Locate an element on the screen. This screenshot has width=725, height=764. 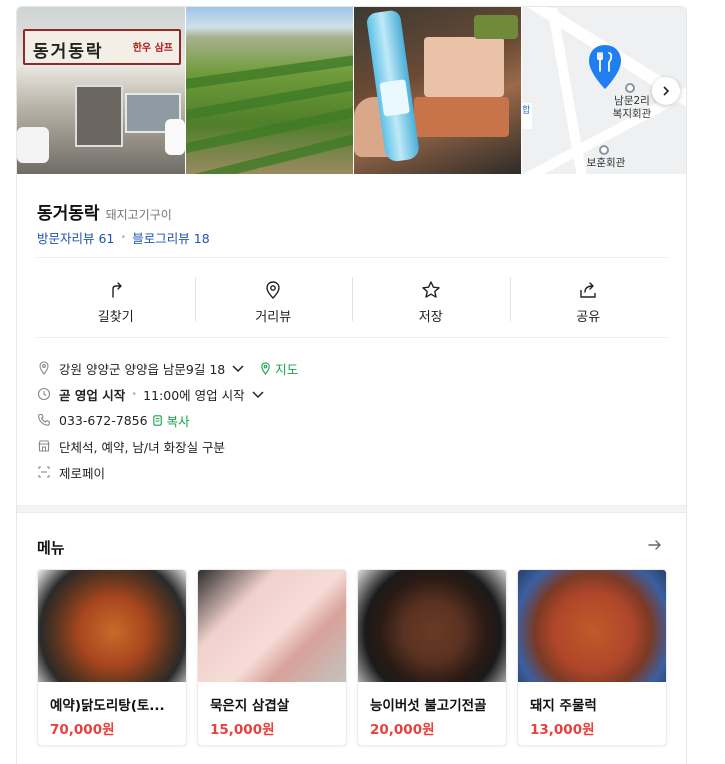
copy-button: 복사 is located at coordinates (170, 420).